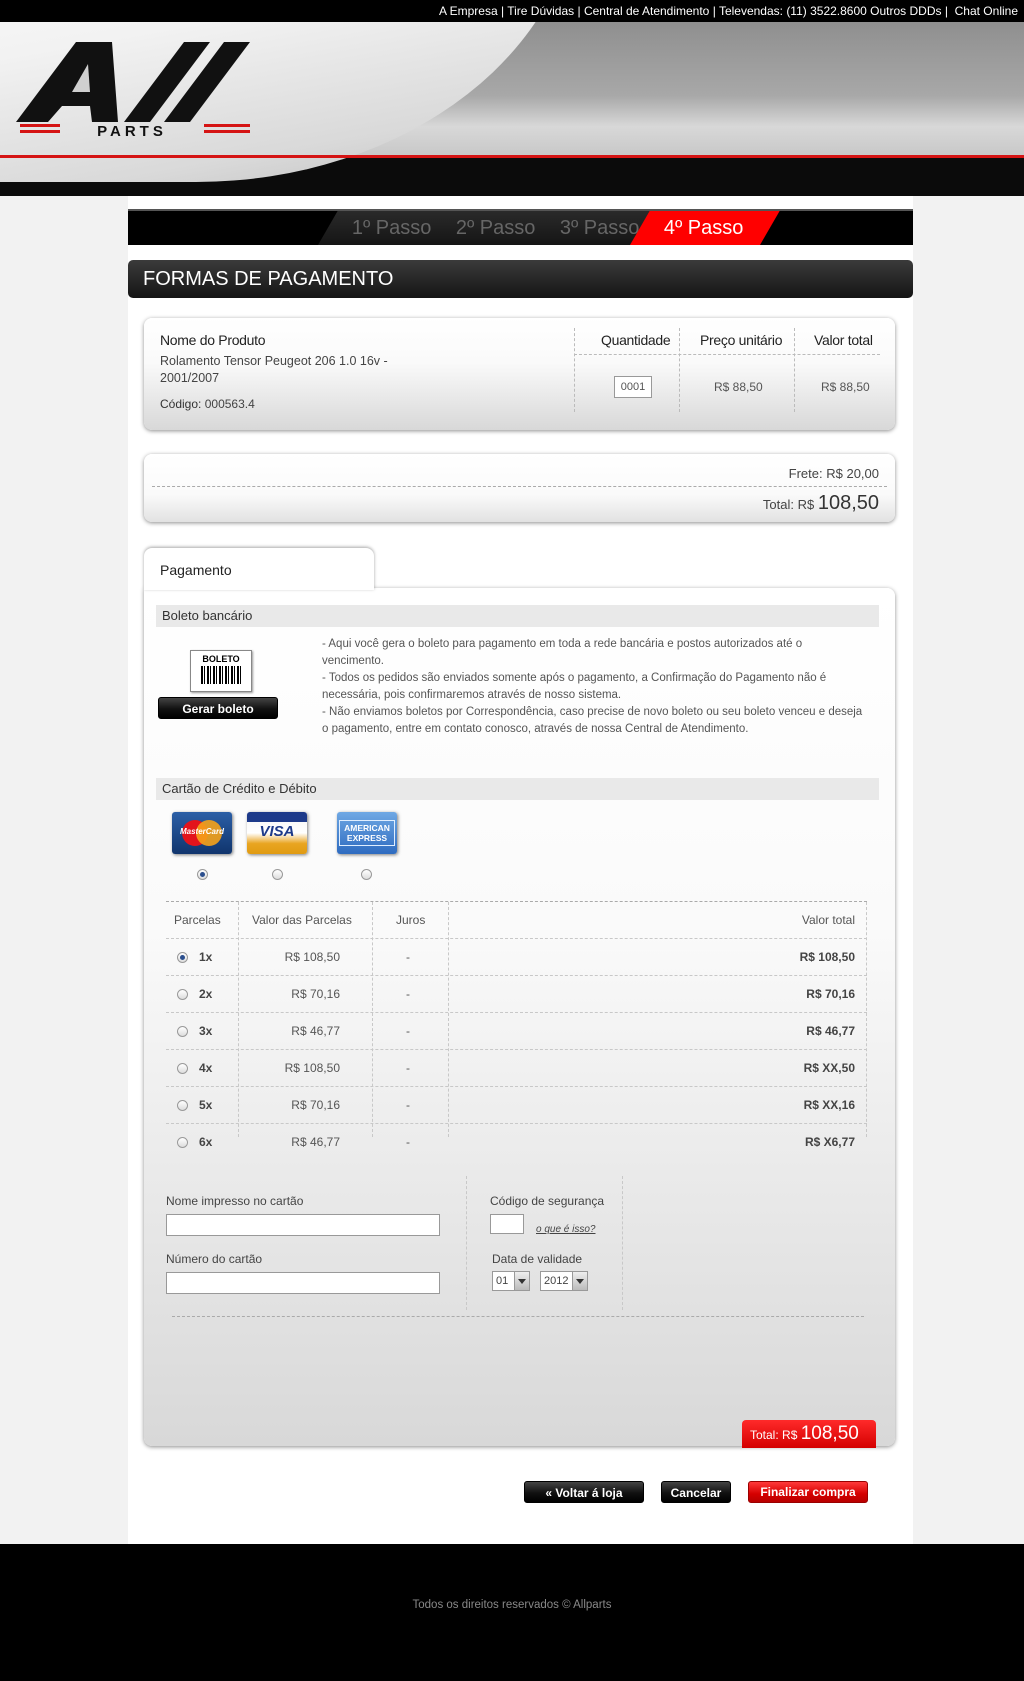 The image size is (1024, 1681). Describe the element at coordinates (516, 1105) in the screenshot. I see `installment-row-5x: 5x R$ 70,16 - R$ XX,16` at that location.